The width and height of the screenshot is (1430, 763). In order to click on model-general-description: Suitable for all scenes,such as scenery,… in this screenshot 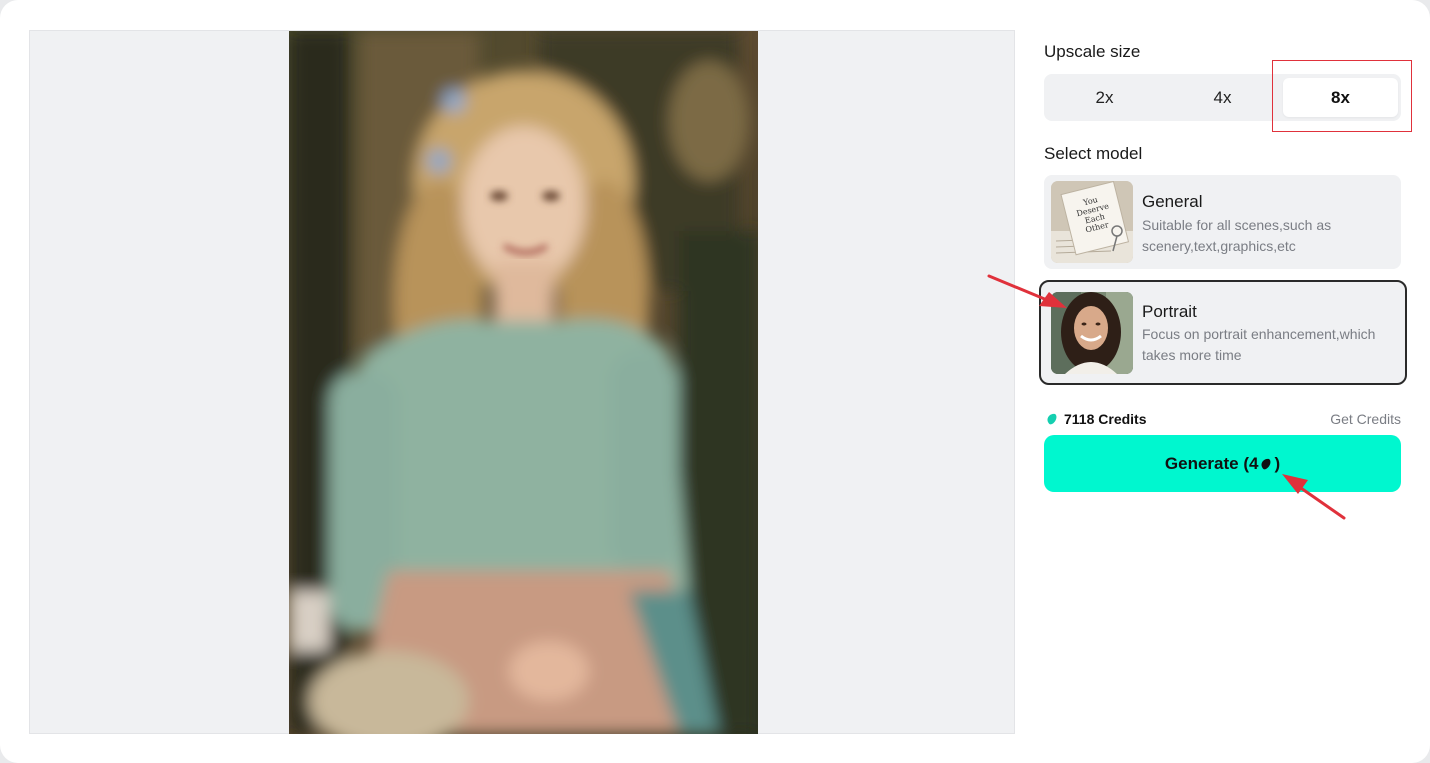, I will do `click(1237, 235)`.